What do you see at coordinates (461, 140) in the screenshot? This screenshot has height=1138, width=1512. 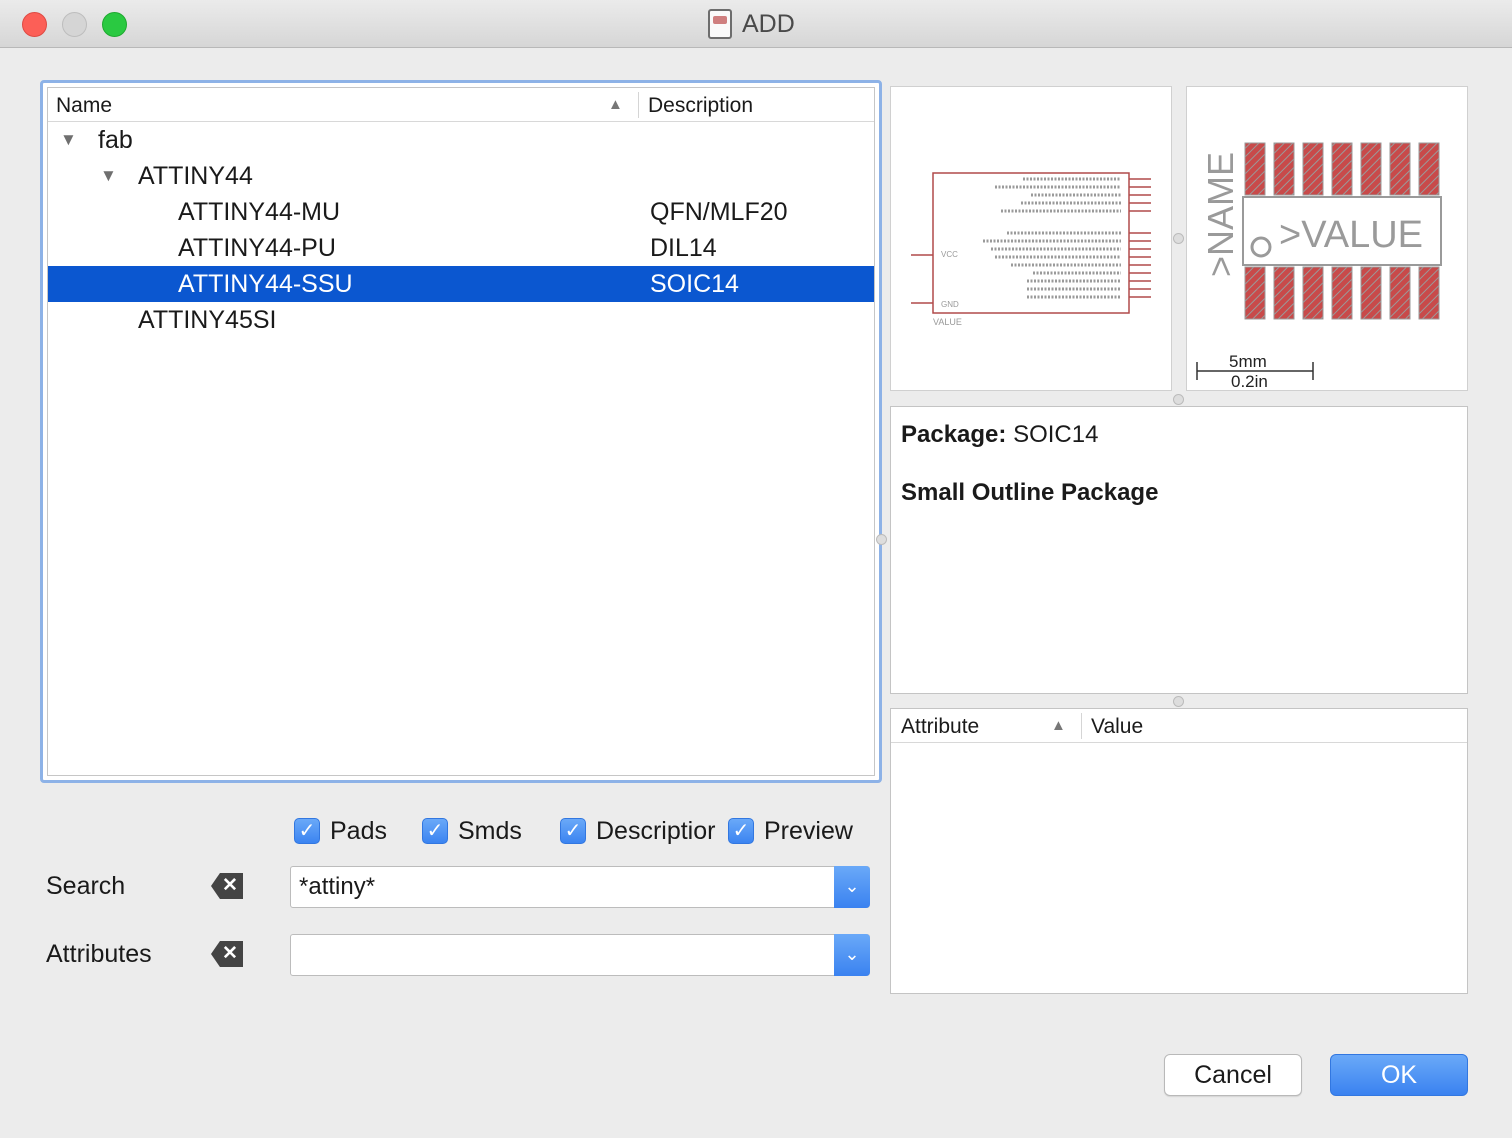 I see `tree-row-fab: ▼ fab` at bounding box center [461, 140].